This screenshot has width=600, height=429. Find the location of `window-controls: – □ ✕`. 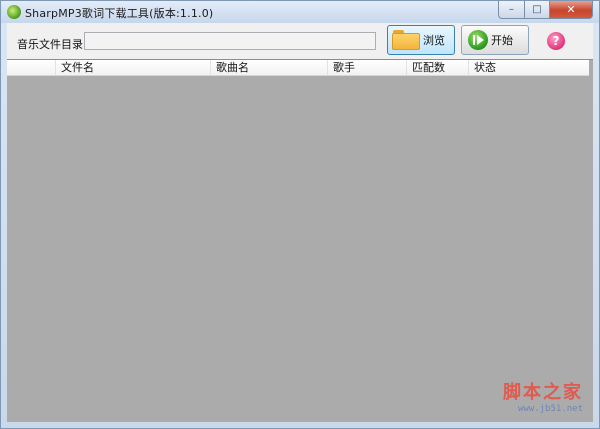

window-controls: – □ ✕ is located at coordinates (545, 10).